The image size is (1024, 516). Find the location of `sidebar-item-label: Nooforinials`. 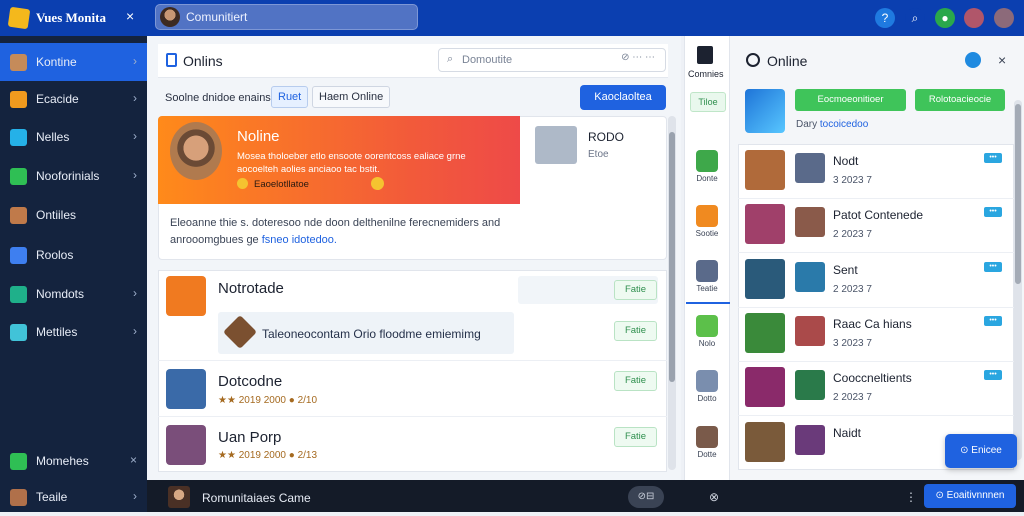

sidebar-item-label: Nooforinials is located at coordinates (68, 176).